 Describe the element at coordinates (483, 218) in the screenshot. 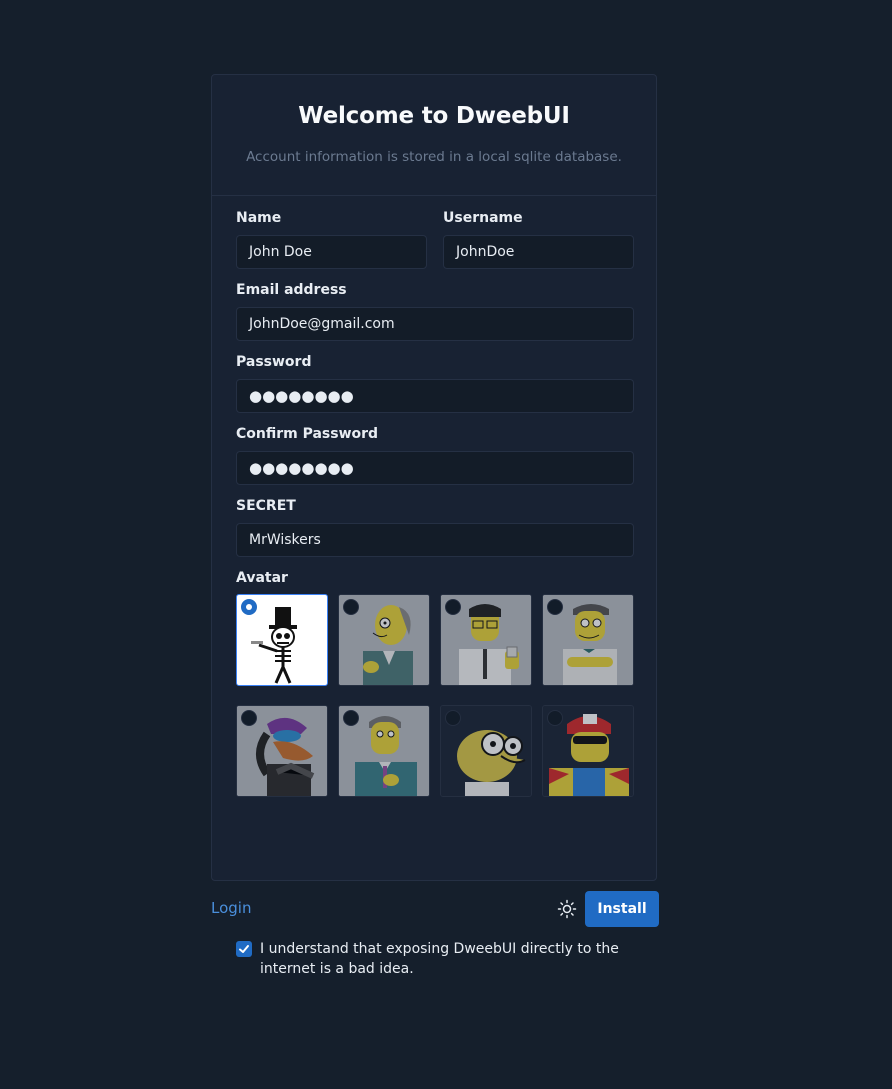

I see `username-label: Username` at that location.